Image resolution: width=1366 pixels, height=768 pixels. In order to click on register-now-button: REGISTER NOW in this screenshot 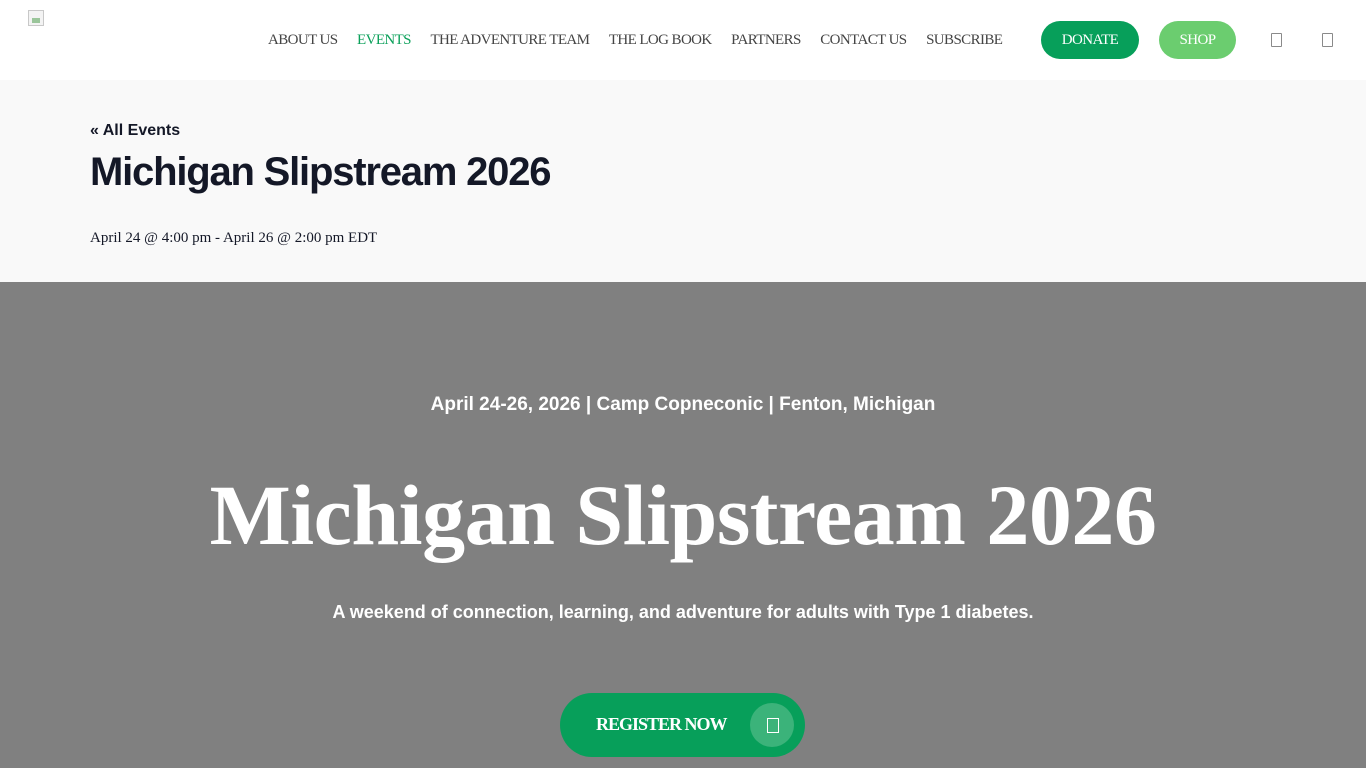, I will do `click(682, 725)`.